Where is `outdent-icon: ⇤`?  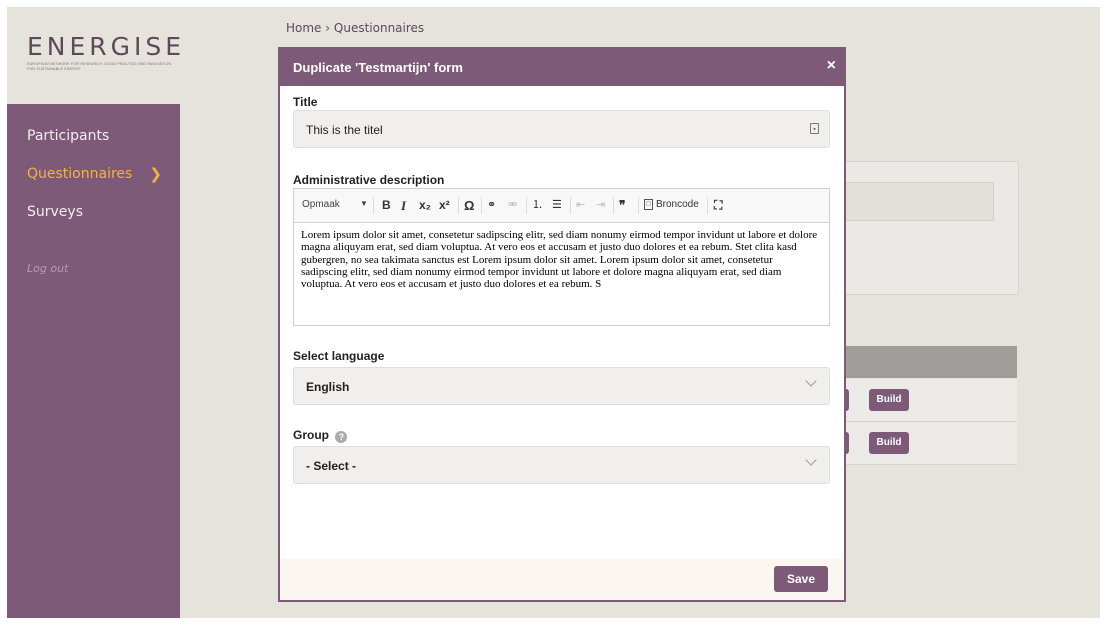
outdent-icon: ⇤ is located at coordinates (580, 205).